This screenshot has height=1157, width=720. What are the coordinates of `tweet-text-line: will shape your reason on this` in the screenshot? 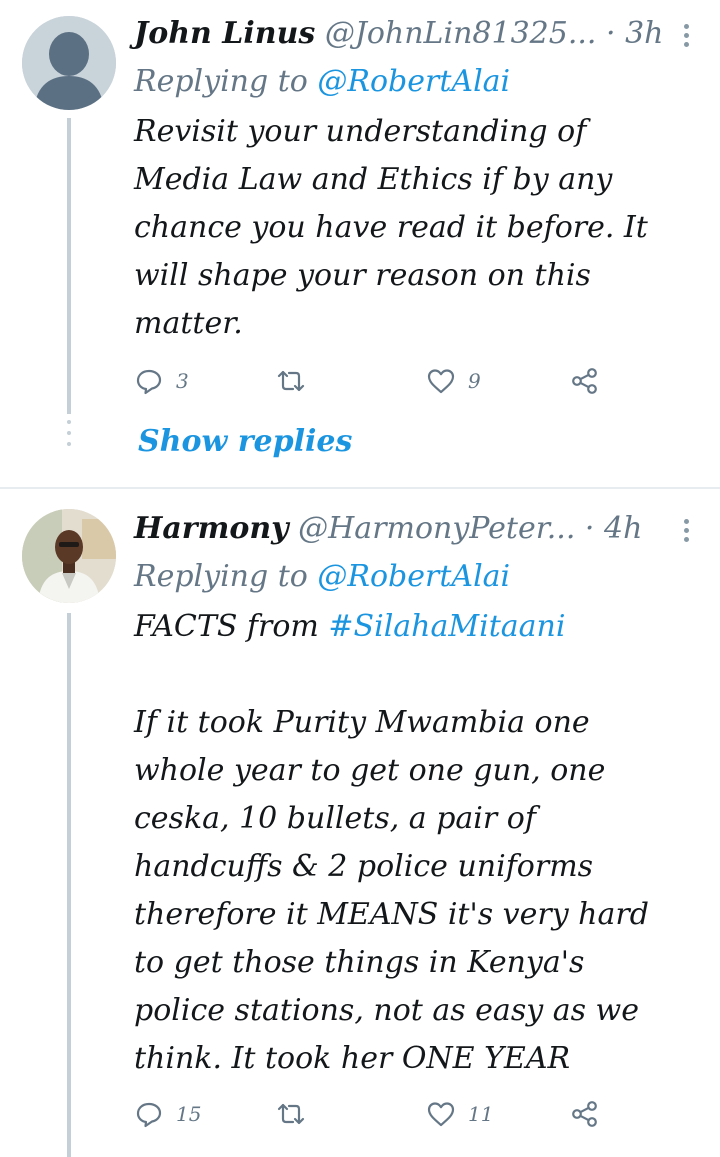 It's located at (362, 275).